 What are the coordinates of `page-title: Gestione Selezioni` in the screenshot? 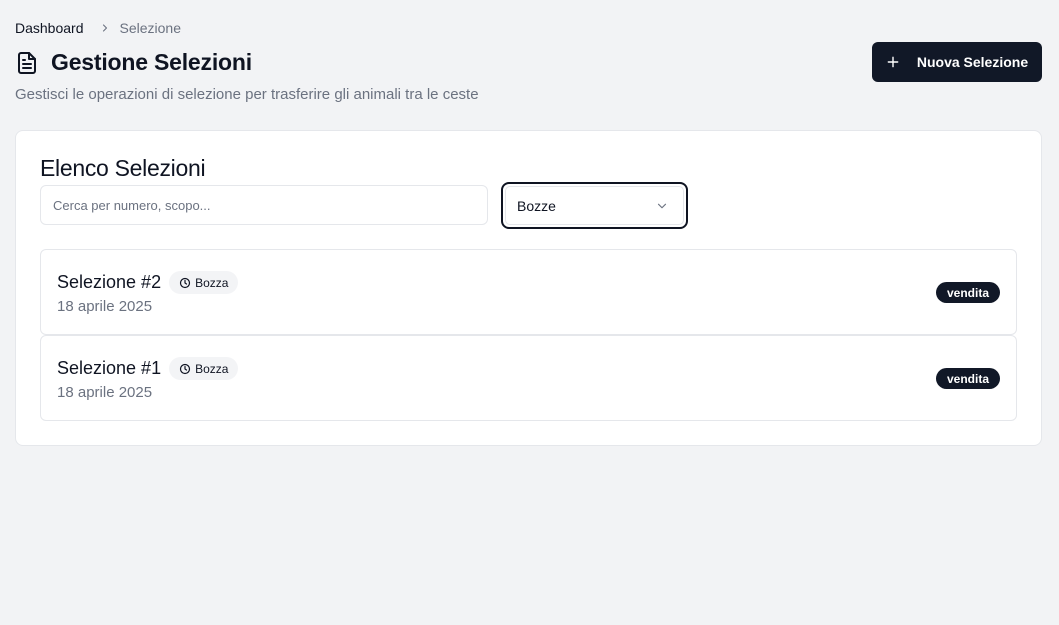 It's located at (151, 62).